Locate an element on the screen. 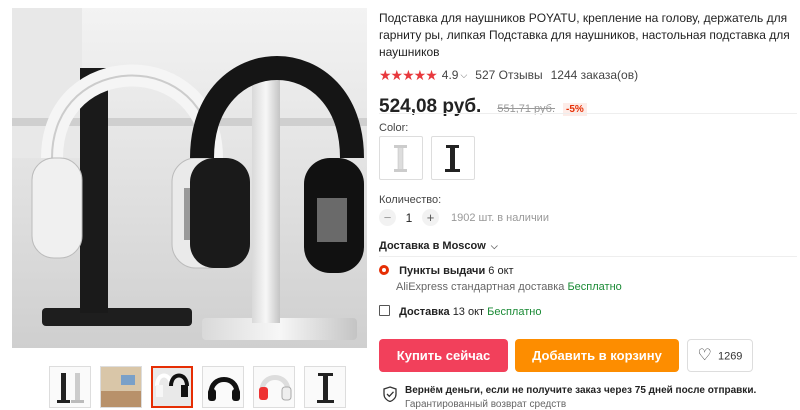 The image size is (800, 410). quantity-label: Количество: is located at coordinates (410, 200).